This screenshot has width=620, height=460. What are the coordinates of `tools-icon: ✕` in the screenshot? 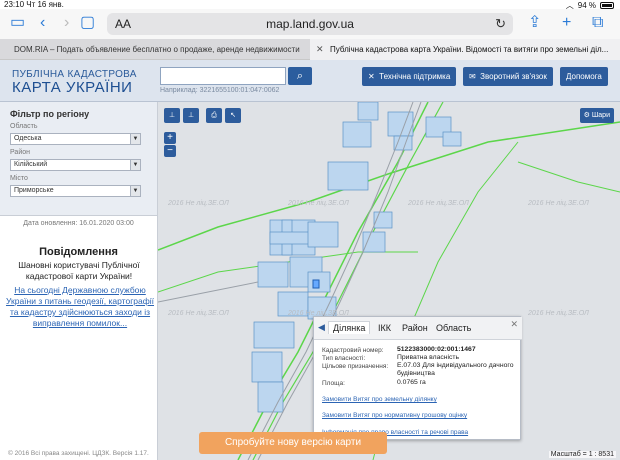 It's located at (371, 76).